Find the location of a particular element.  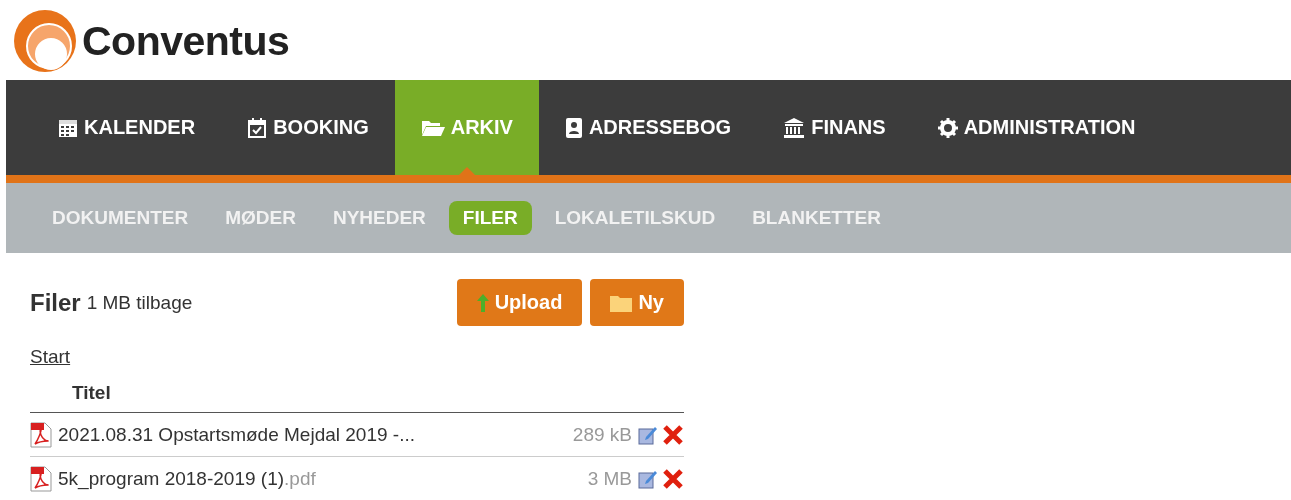

subnav-tab: DOKUMENTER is located at coordinates (120, 218).